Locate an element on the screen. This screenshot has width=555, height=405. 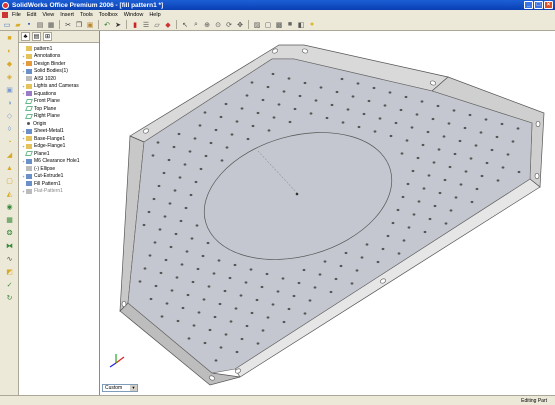
print-preview-icon: ▦ is located at coordinates (51, 25).